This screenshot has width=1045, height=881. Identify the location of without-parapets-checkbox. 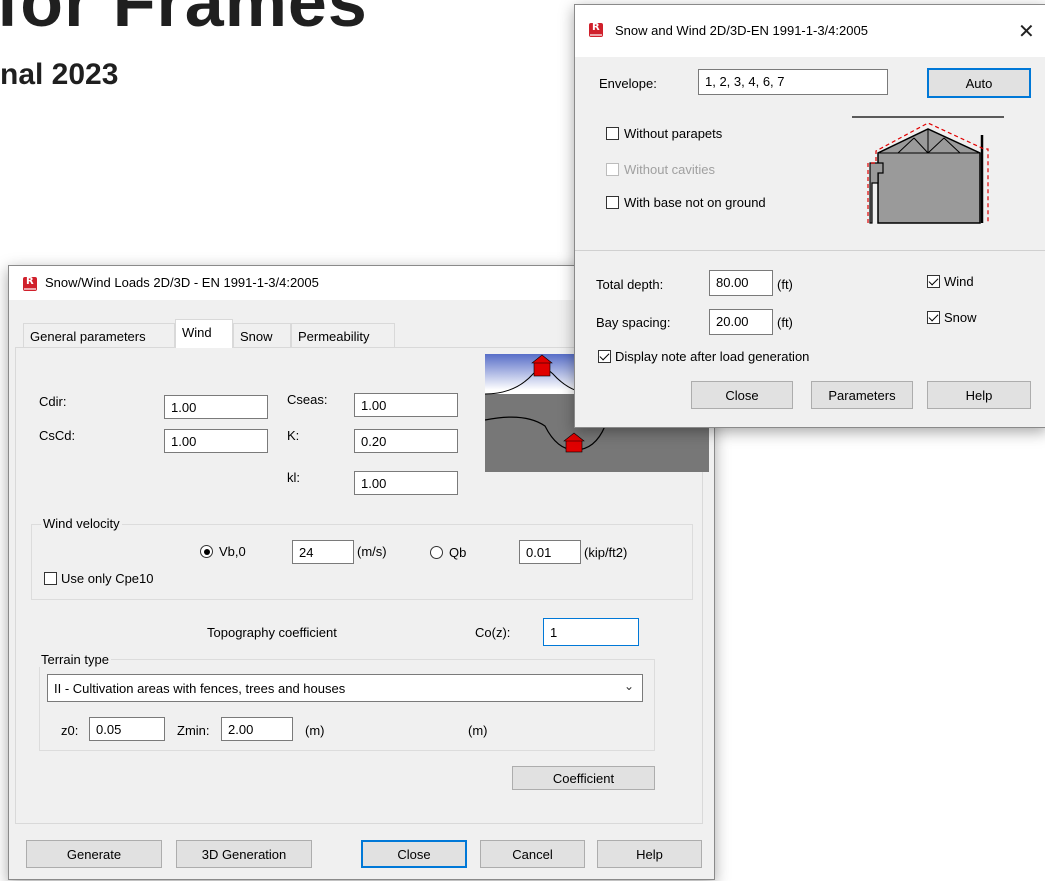
(612, 133).